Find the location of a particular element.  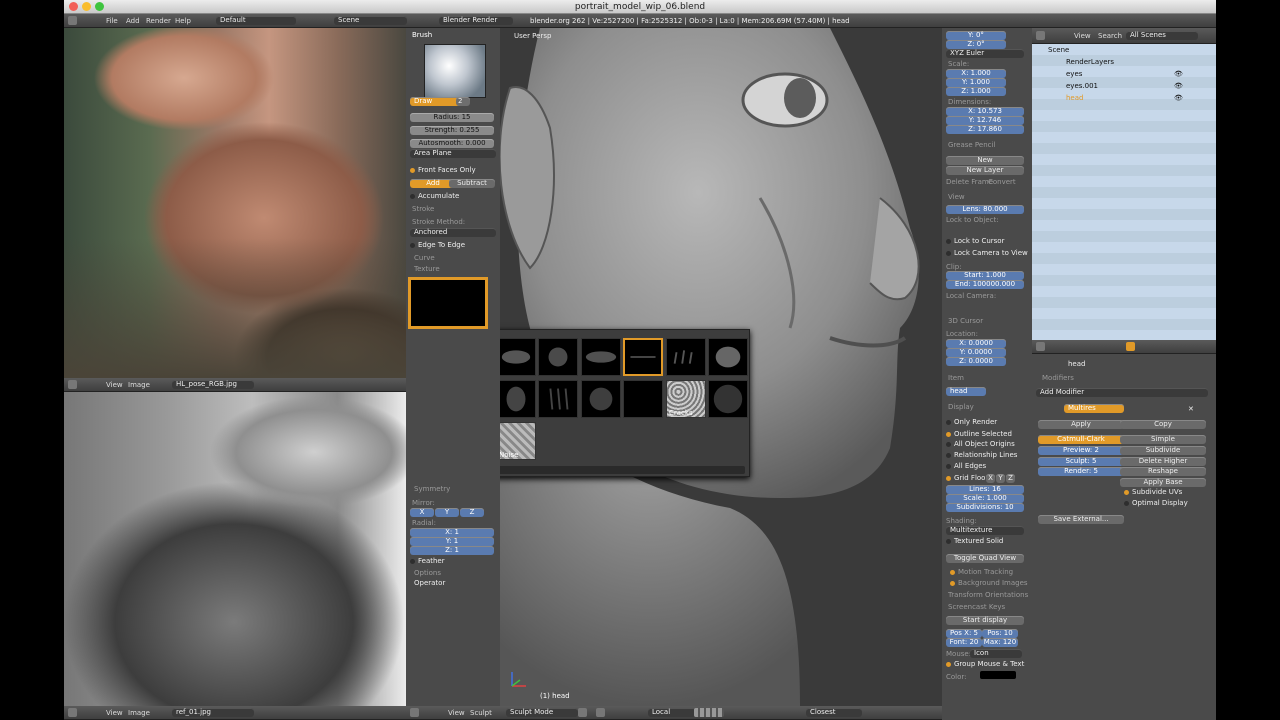

brush-panel-header: Brush is located at coordinates (422, 35).